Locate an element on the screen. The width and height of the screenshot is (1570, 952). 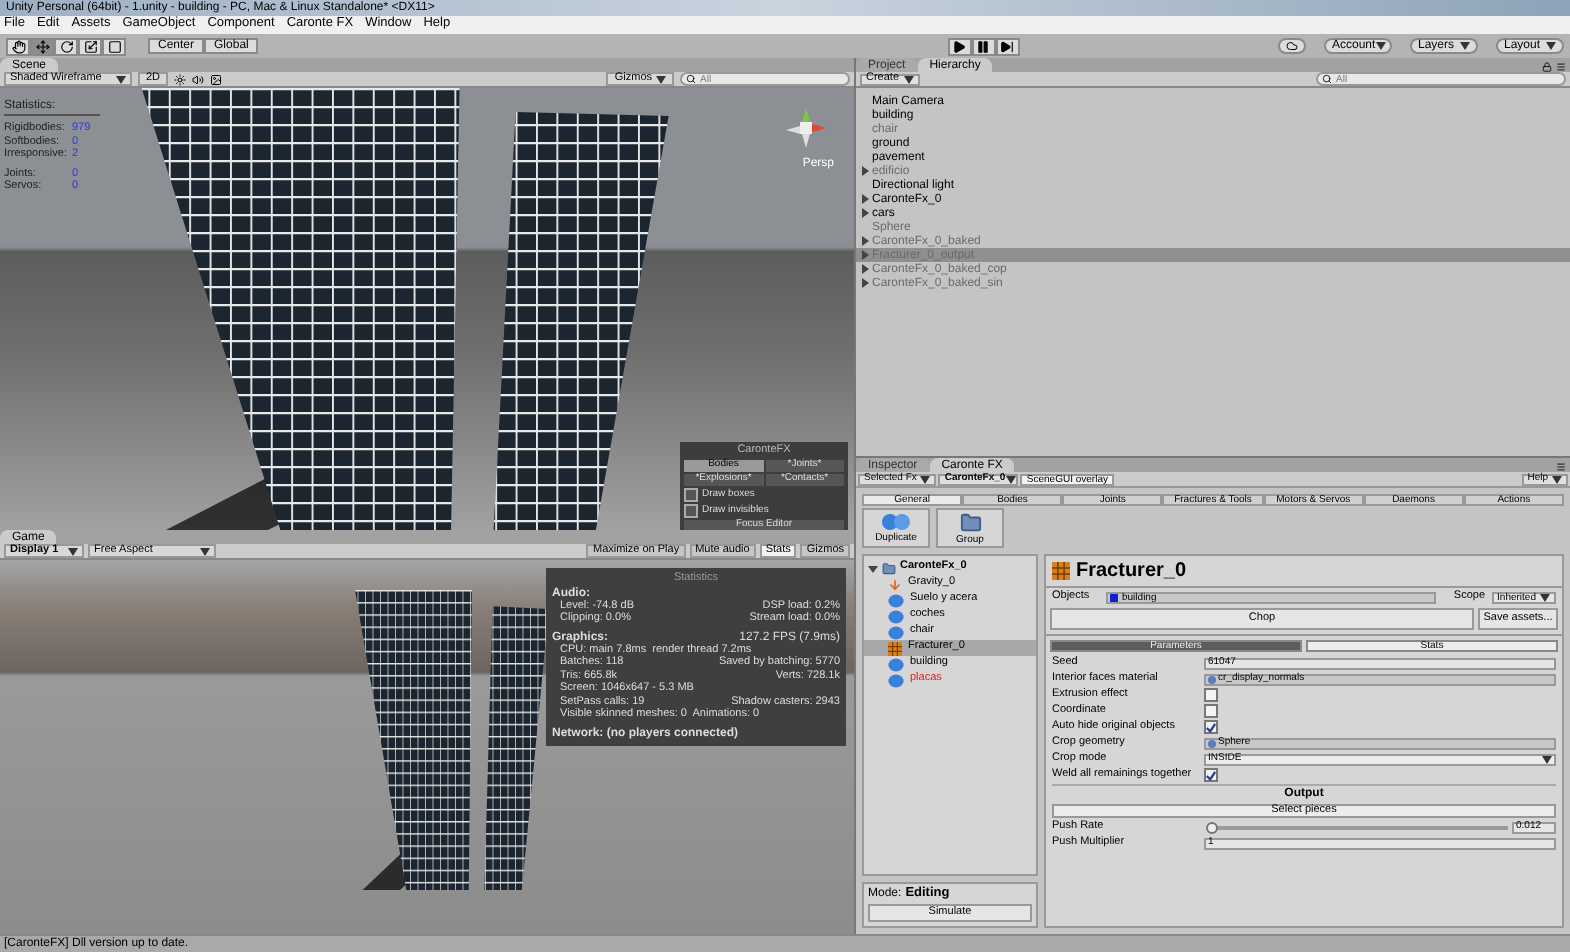
pause-icon is located at coordinates (983, 46).